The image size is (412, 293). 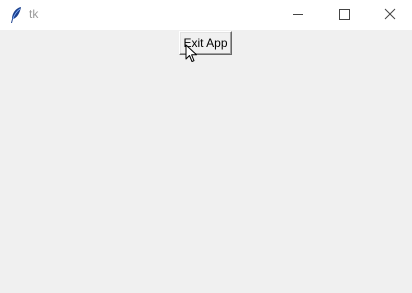 I want to click on close-icon, so click(x=390, y=14).